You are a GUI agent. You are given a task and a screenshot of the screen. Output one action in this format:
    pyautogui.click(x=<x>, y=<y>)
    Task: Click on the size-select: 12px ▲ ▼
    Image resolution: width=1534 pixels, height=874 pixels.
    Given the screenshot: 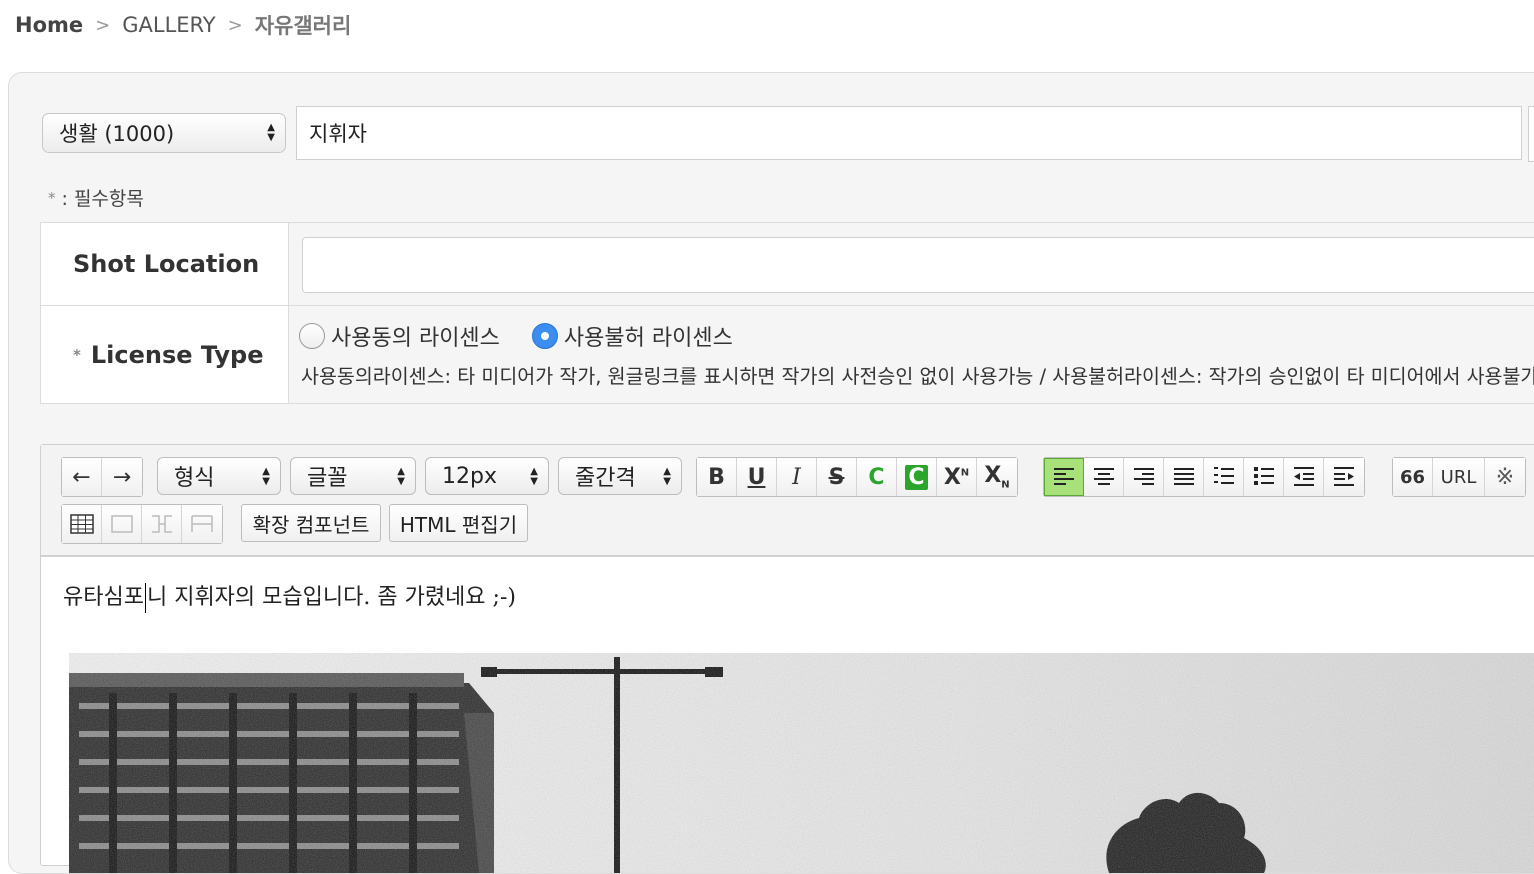 What is the action you would take?
    pyautogui.click(x=487, y=476)
    